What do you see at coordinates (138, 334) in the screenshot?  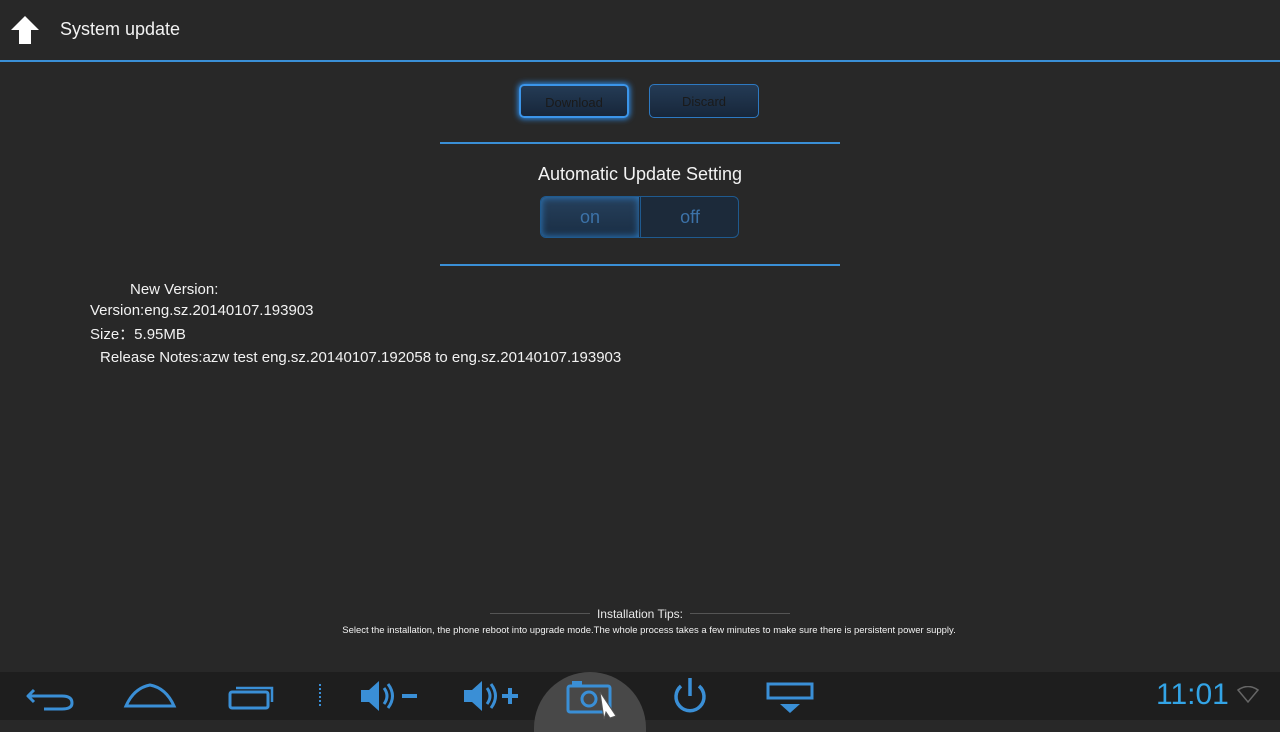 I see `size-text: Size：5.95MB` at bounding box center [138, 334].